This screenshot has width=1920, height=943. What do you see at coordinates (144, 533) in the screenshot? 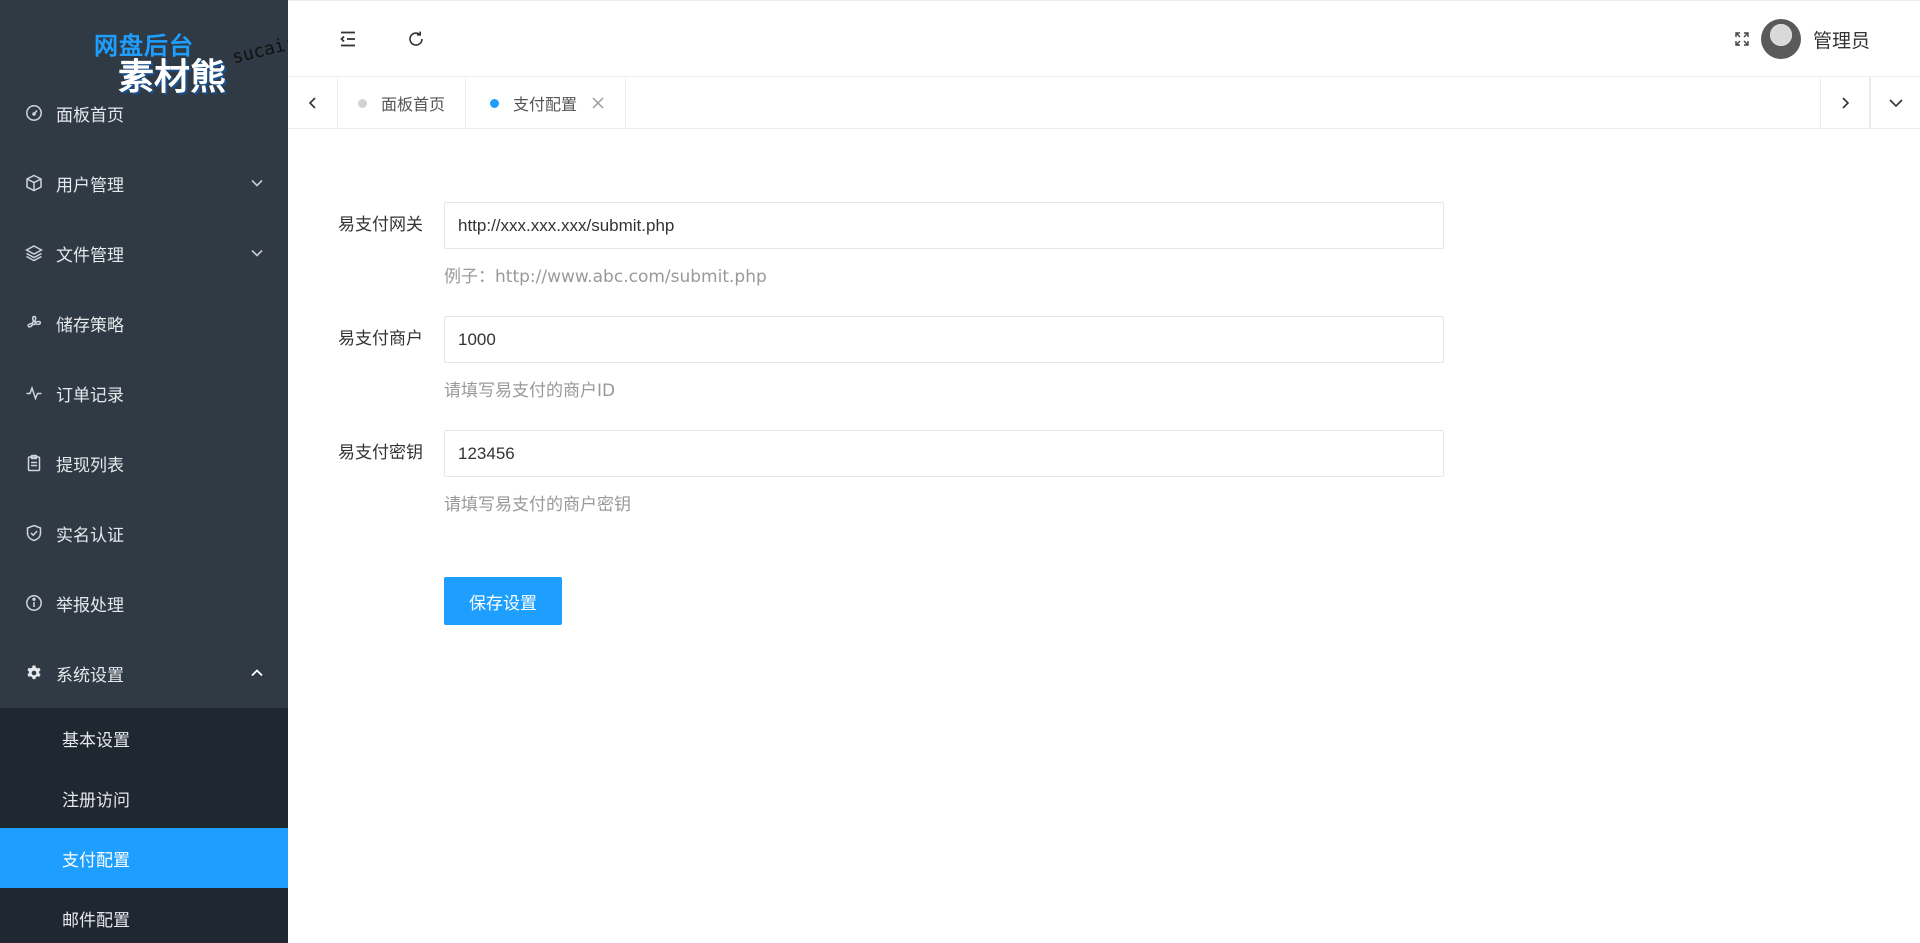
I see `sidebar-item-verification: 实名认证` at bounding box center [144, 533].